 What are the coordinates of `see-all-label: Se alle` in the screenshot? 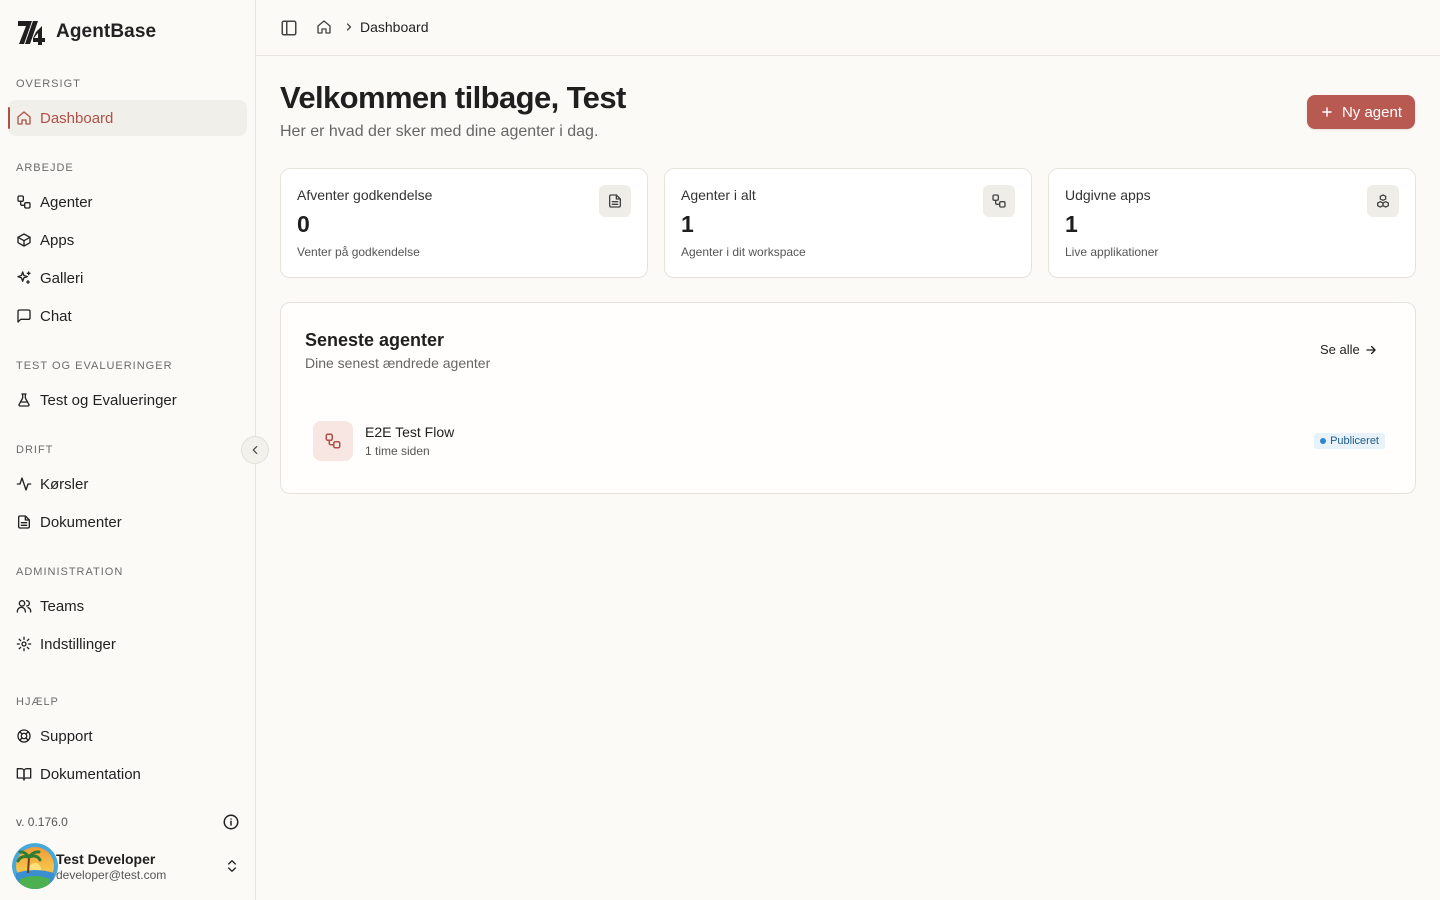 It's located at (1340, 349).